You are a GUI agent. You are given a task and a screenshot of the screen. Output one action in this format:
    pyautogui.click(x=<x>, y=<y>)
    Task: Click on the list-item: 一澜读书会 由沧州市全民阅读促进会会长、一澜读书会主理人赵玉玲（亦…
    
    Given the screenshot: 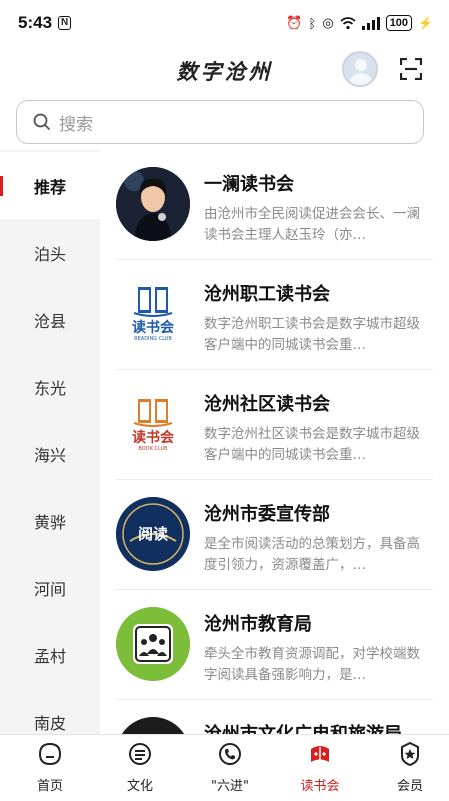 What is the action you would take?
    pyautogui.click(x=274, y=205)
    